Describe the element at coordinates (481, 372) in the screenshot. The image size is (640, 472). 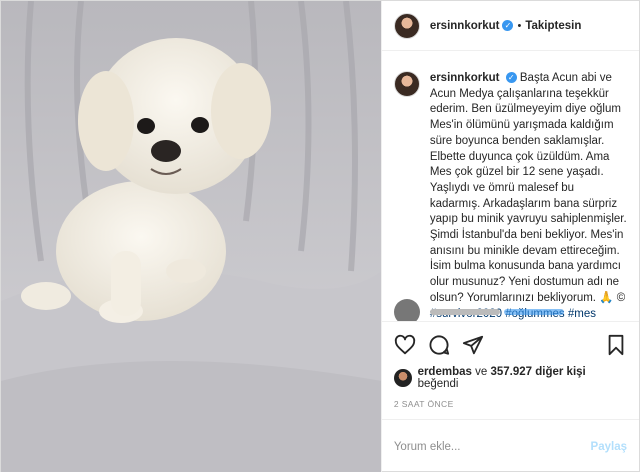
I see `likes-connector: ve` at that location.